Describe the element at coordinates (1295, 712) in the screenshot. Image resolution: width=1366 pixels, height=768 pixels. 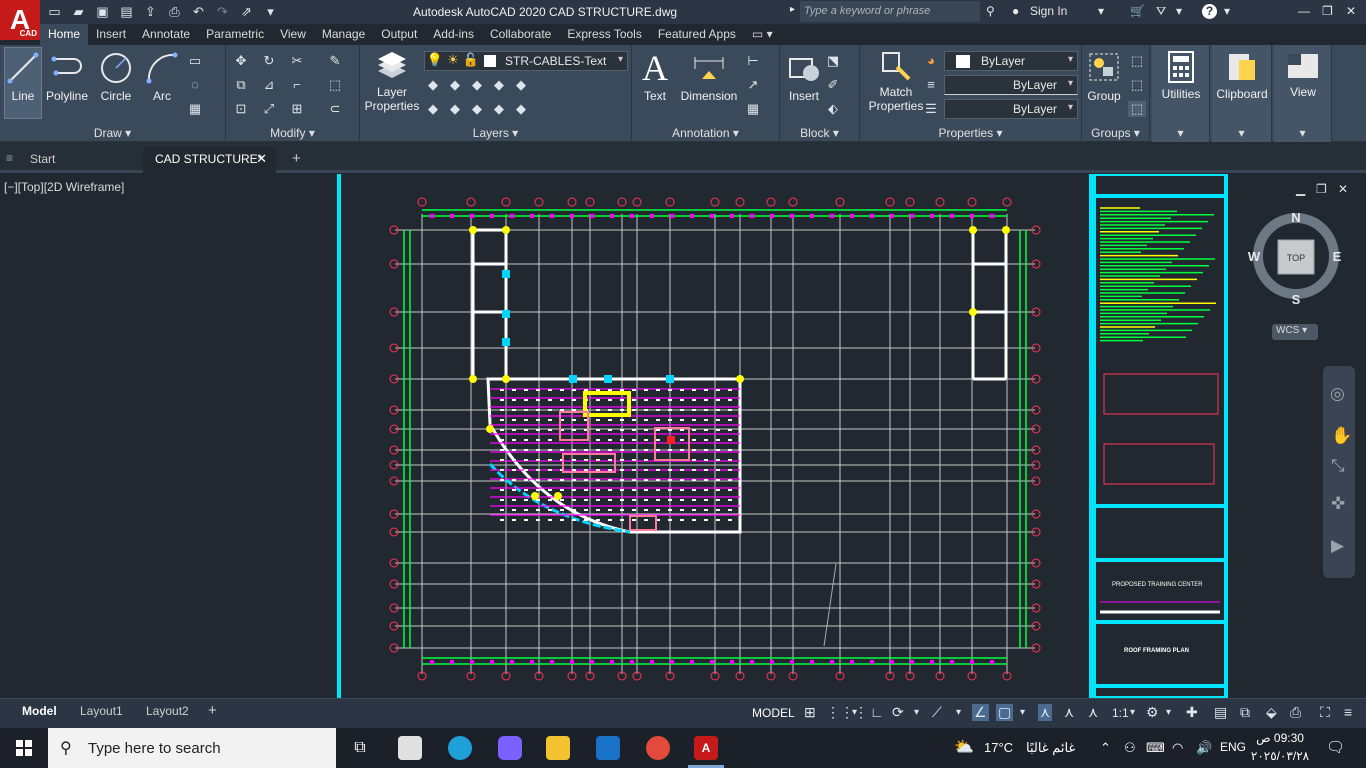
I see `hardware-acceleration-icon: ⎙` at that location.